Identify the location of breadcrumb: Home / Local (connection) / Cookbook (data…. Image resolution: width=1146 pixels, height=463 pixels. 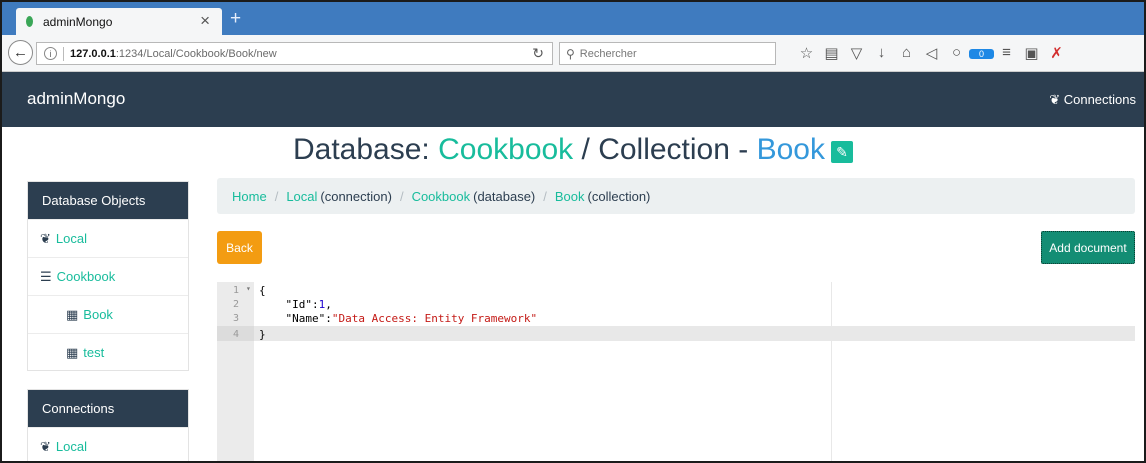
(676, 196).